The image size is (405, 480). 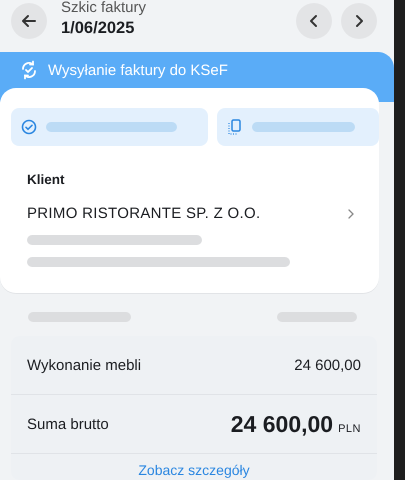 I want to click on back-button, so click(x=29, y=21).